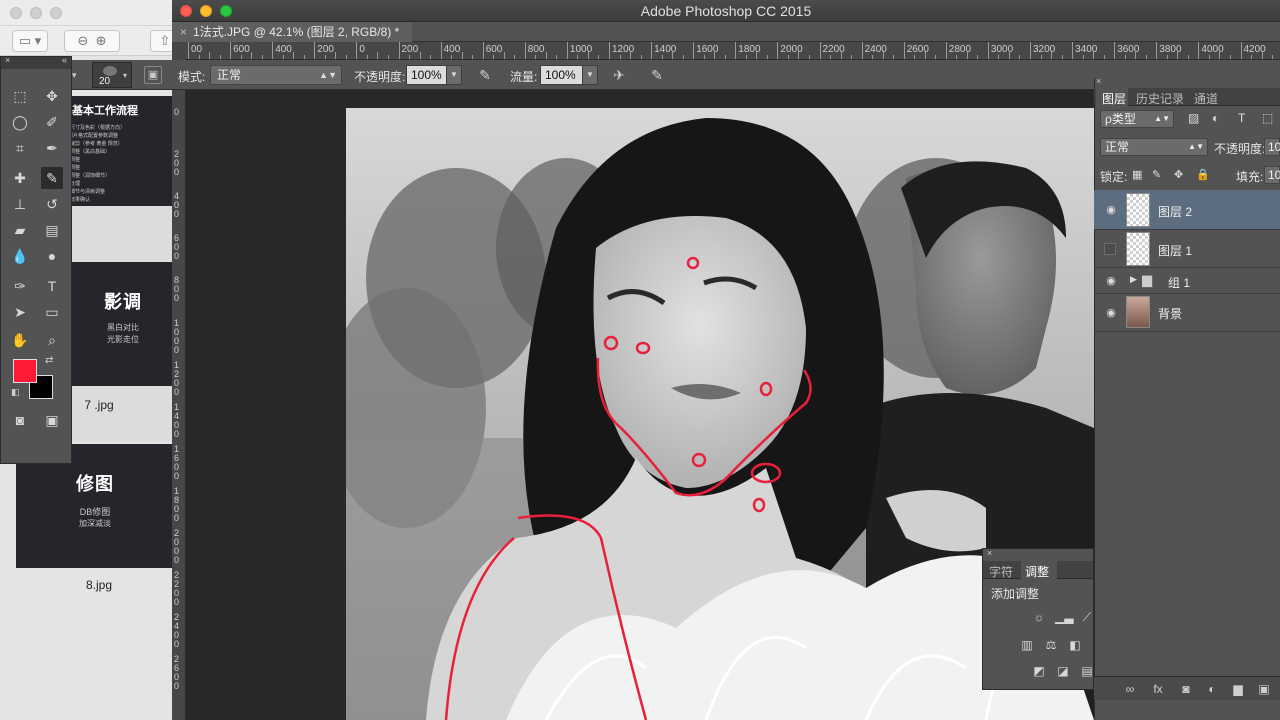  What do you see at coordinates (590, 75) in the screenshot?
I see `flow-dropdown-icon: ▼` at bounding box center [590, 75].